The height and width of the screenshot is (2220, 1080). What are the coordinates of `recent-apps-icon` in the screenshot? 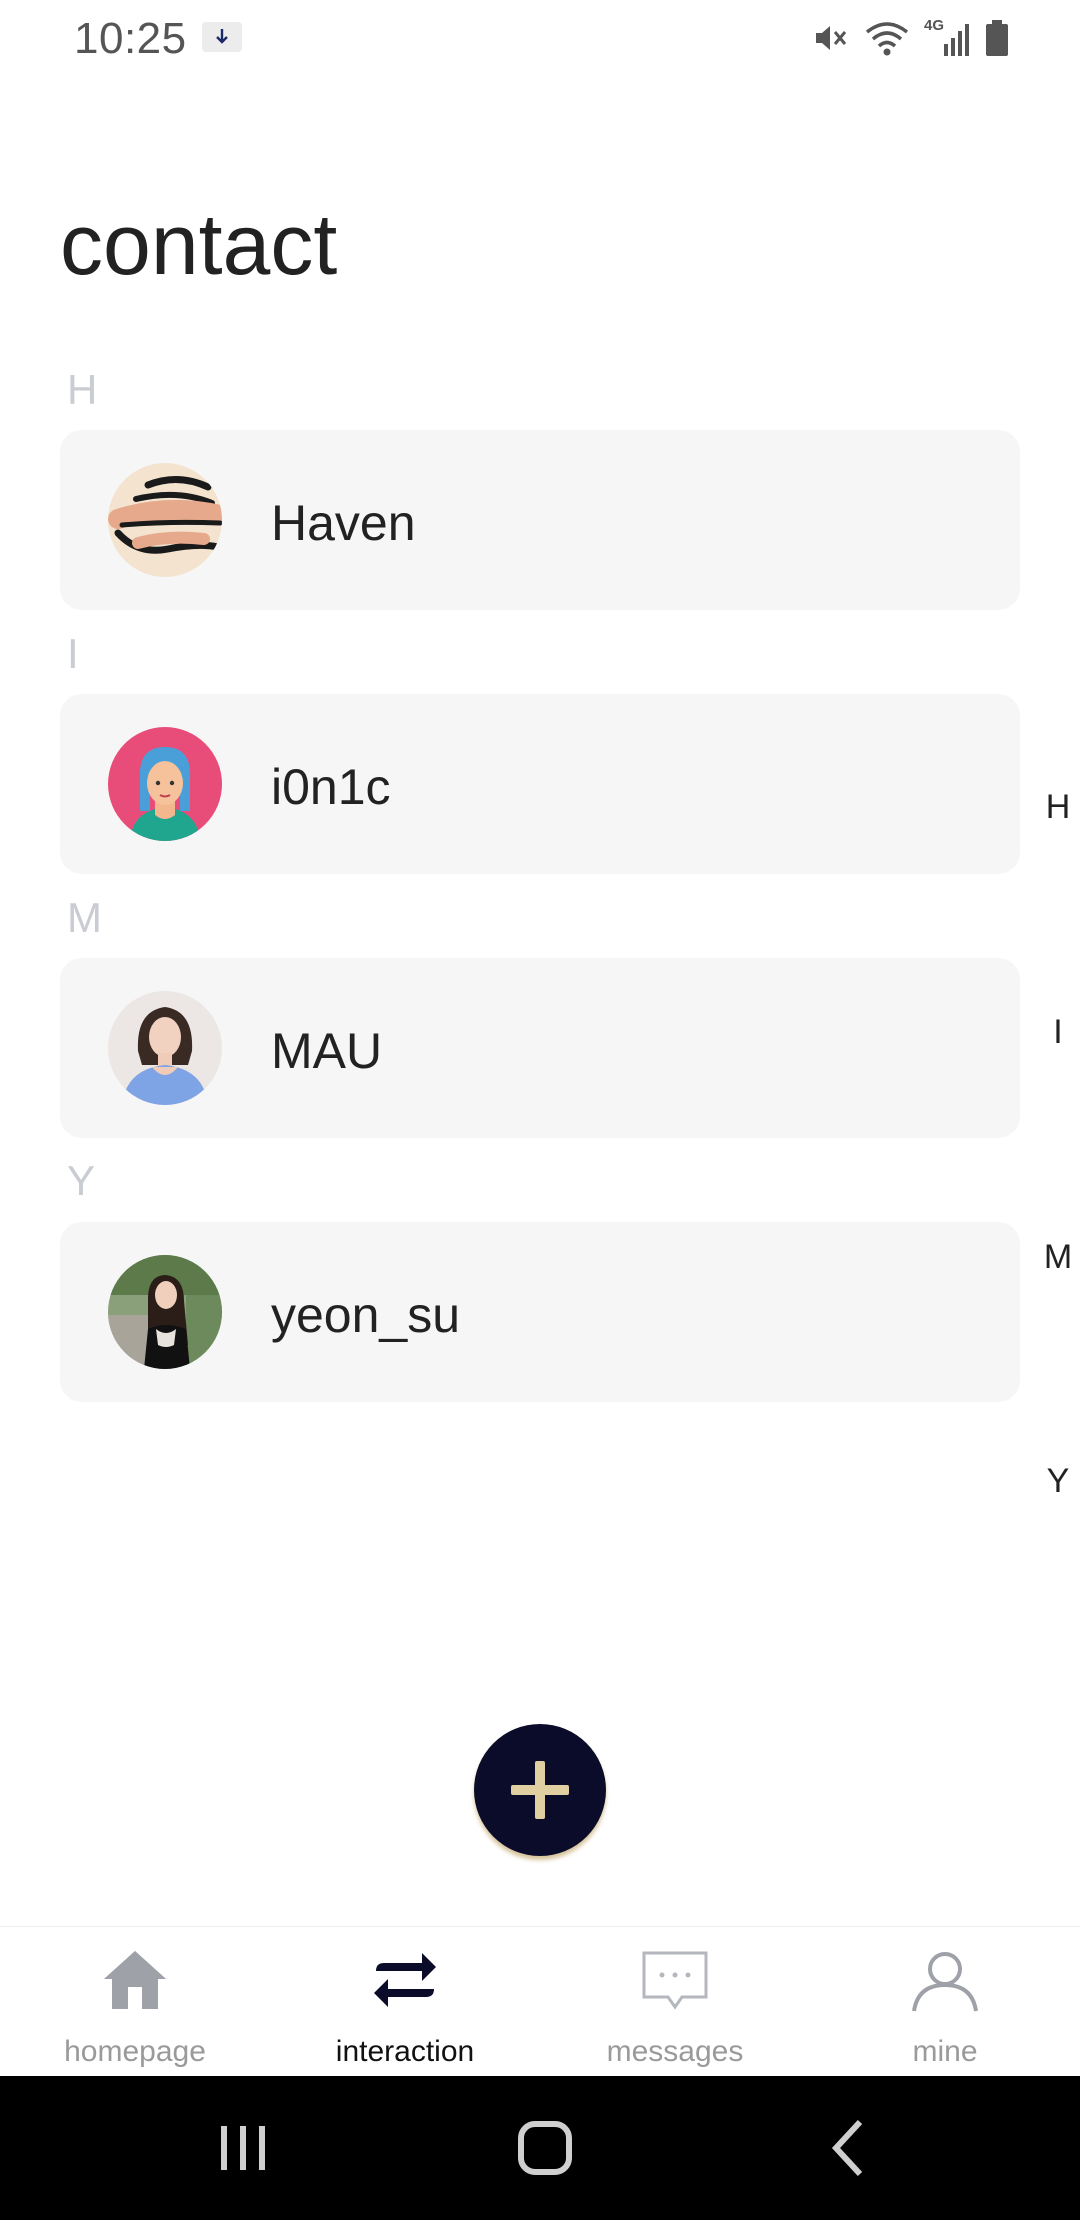 It's located at (243, 2148).